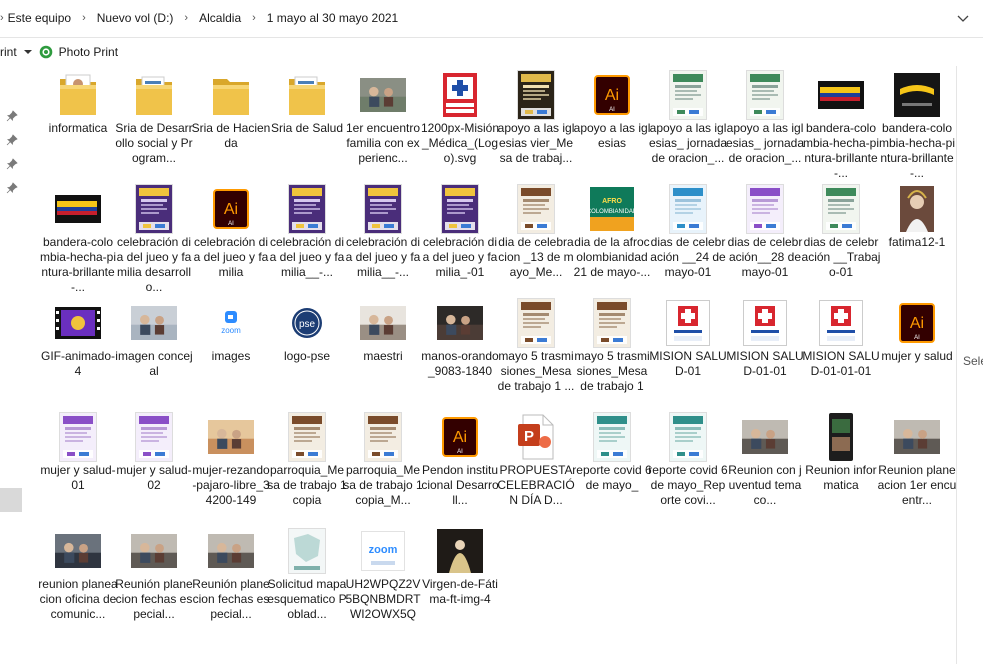  Describe the element at coordinates (917, 242) in the screenshot. I see `file-label: fatima12-1` at that location.